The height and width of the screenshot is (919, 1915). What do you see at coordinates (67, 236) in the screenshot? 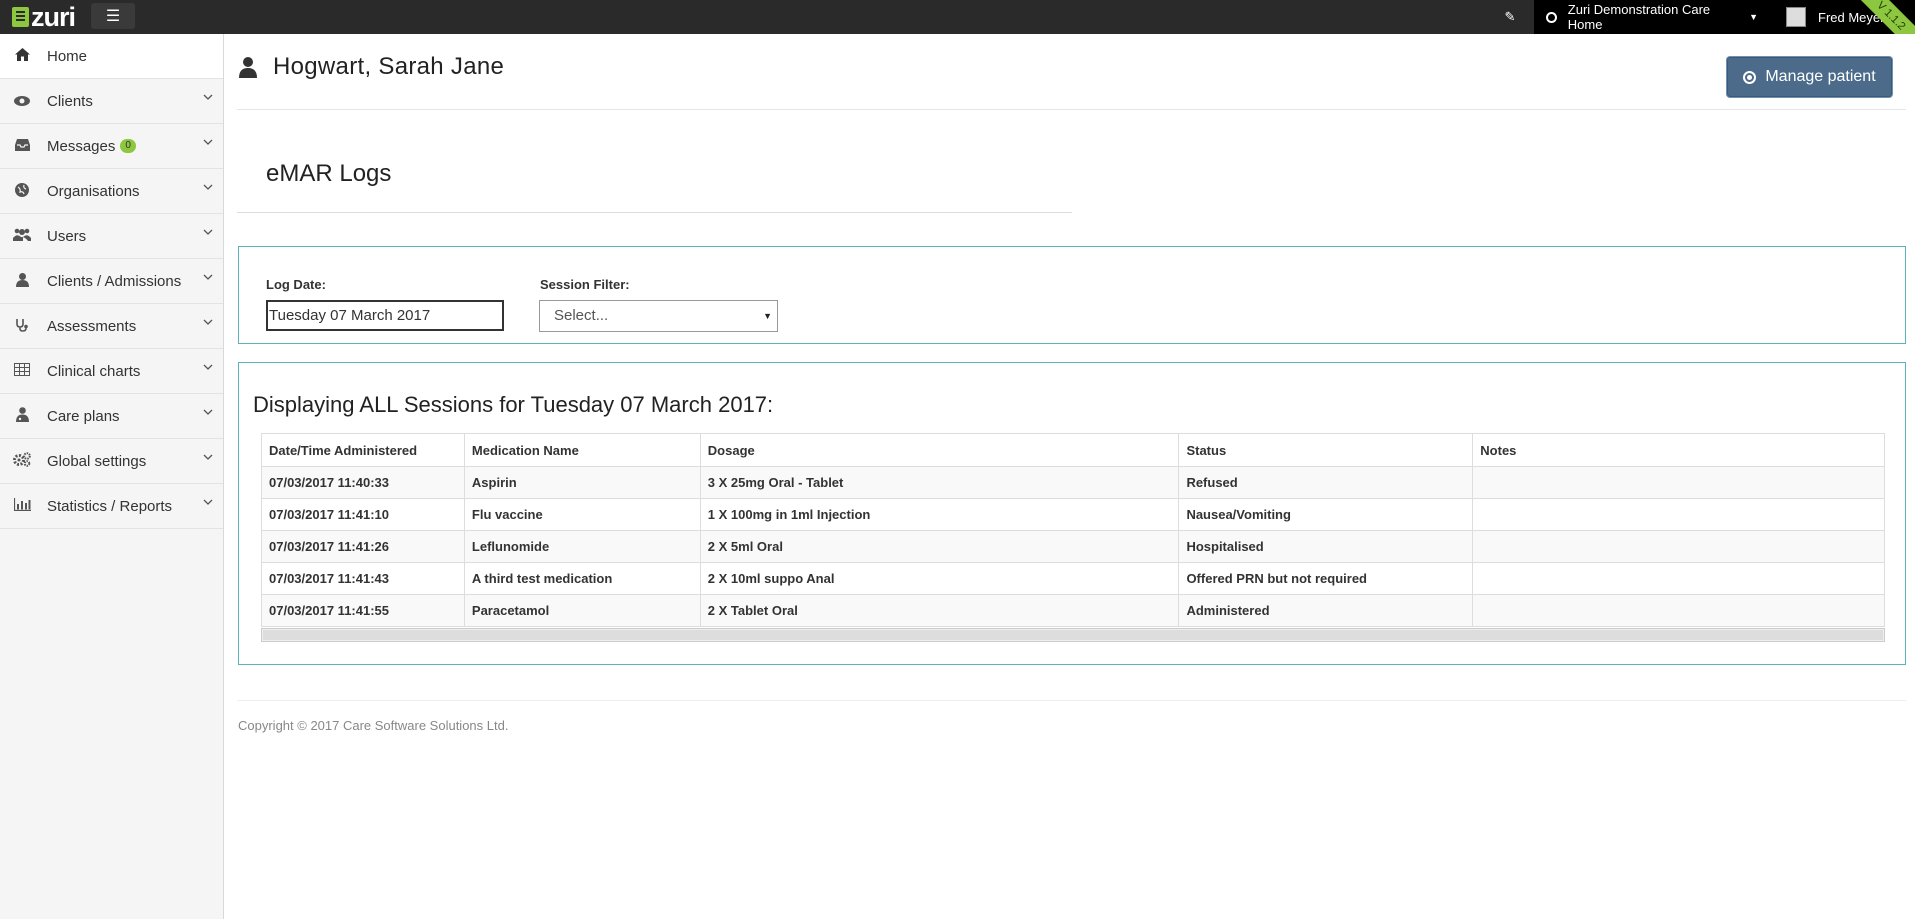
I see `sidebar-item-label: Users` at bounding box center [67, 236].